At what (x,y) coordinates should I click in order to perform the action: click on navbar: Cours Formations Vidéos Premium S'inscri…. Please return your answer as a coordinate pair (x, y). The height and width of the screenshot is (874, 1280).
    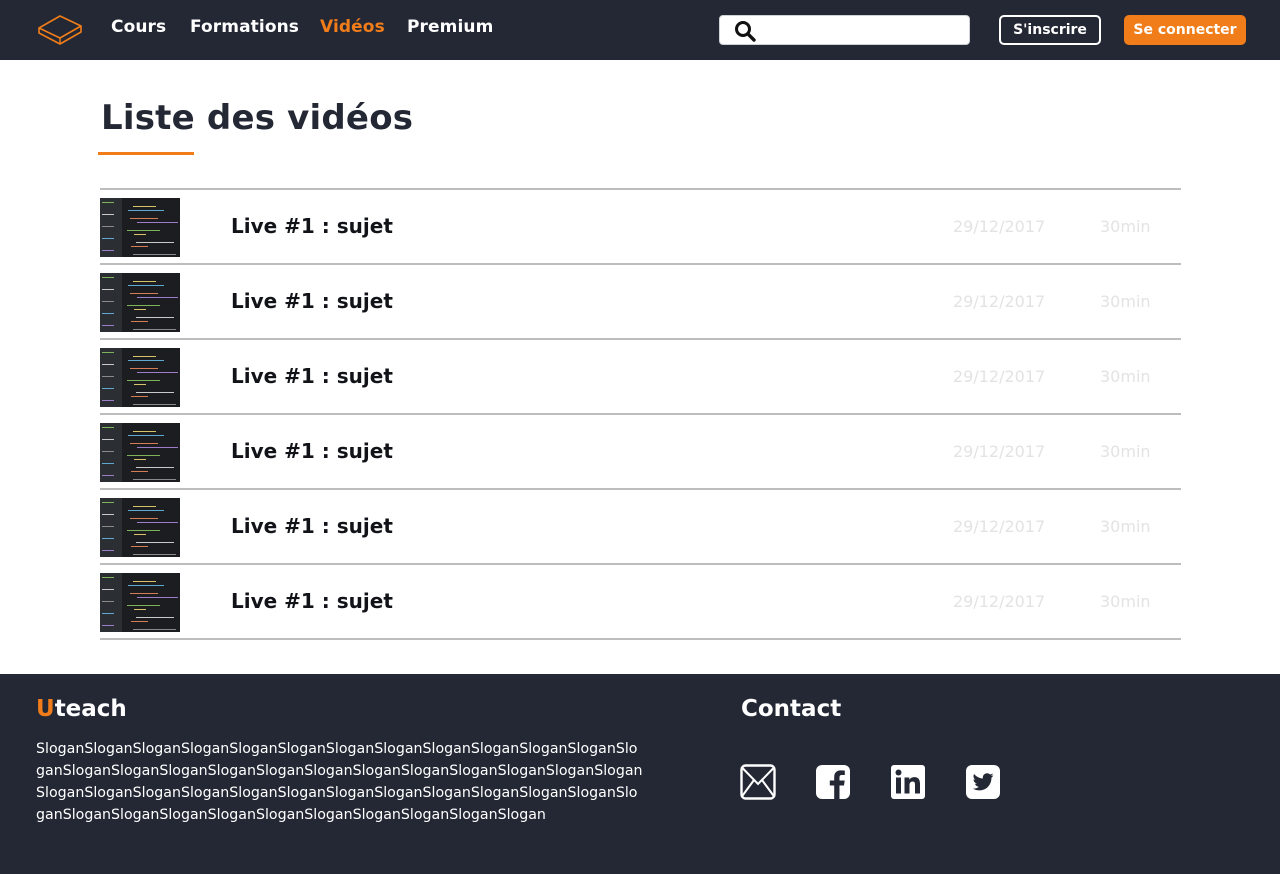
    Looking at the image, I should click on (640, 30).